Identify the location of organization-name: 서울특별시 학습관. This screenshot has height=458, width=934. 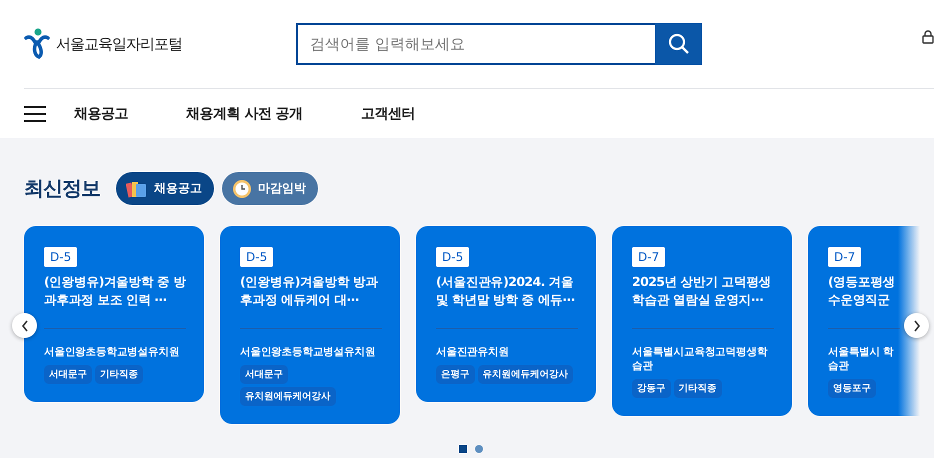
(861, 359).